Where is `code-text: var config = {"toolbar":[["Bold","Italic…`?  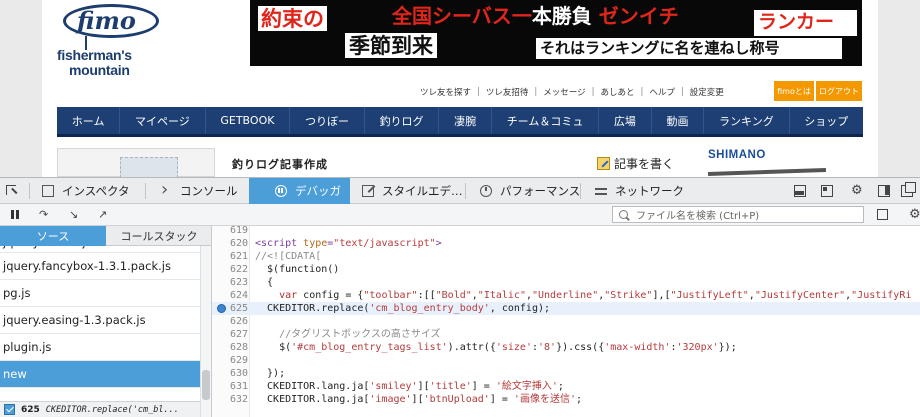
code-text: var config = {"toolbar":[["Bold","Italic… is located at coordinates (595, 295).